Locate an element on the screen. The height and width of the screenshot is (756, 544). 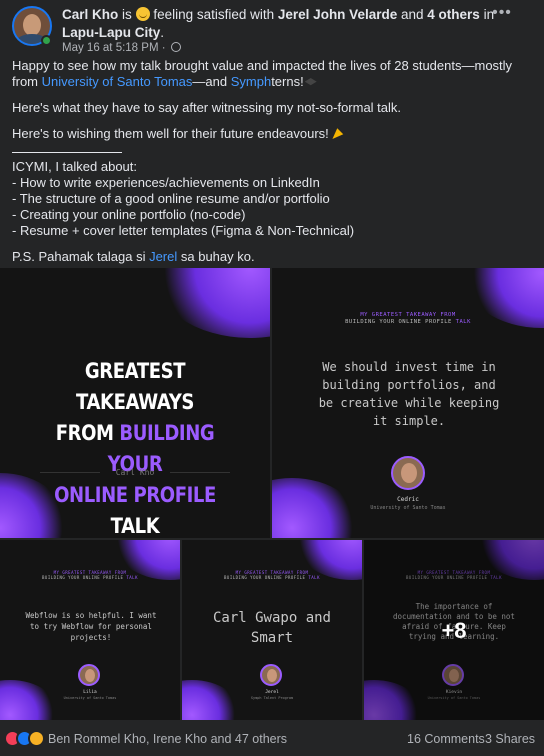
comments-count: 16 Comments is located at coordinates (446, 739).